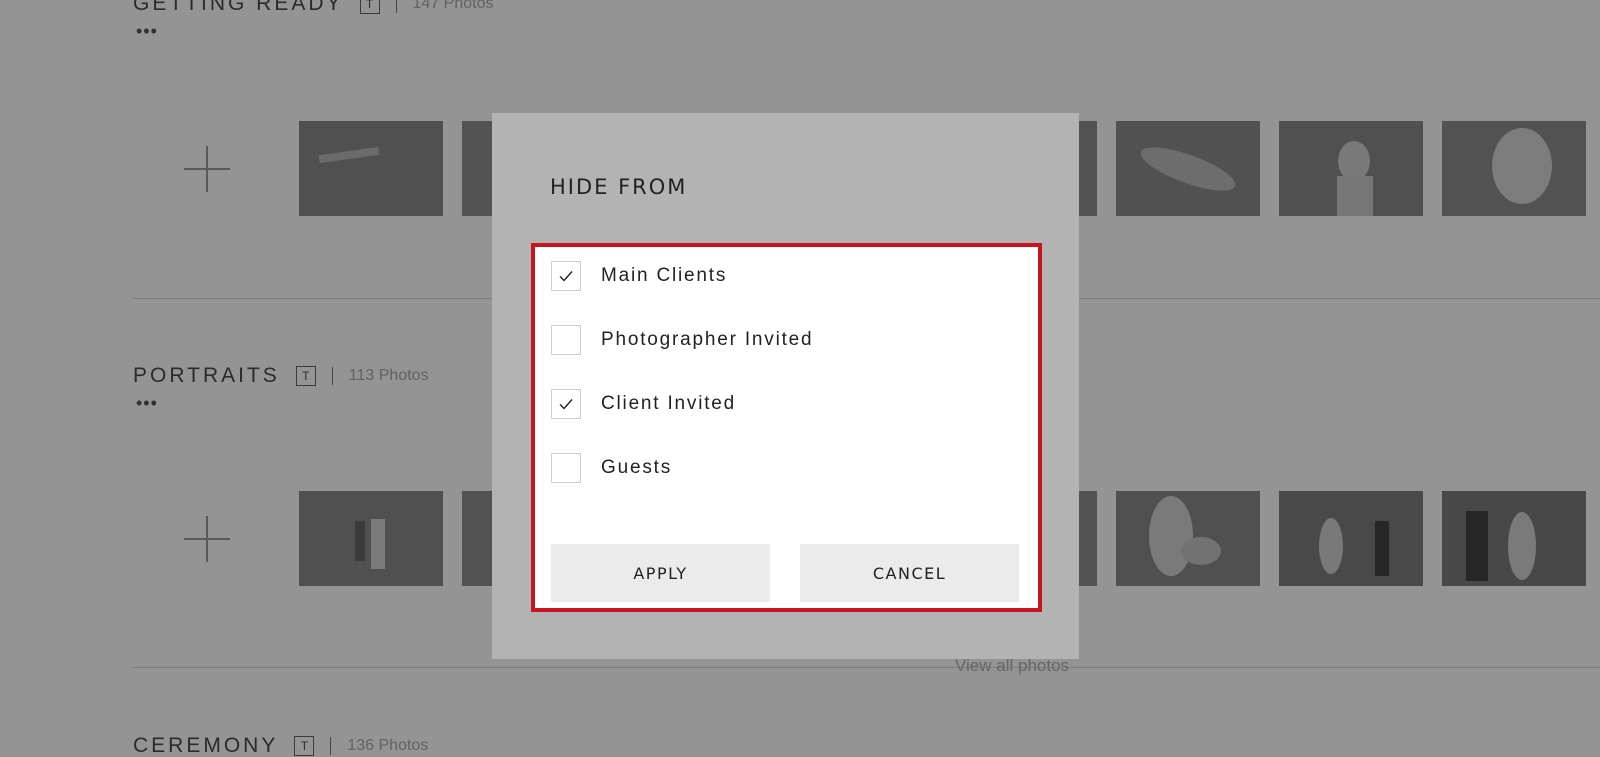  I want to click on cancel-button: CANCEL, so click(909, 573).